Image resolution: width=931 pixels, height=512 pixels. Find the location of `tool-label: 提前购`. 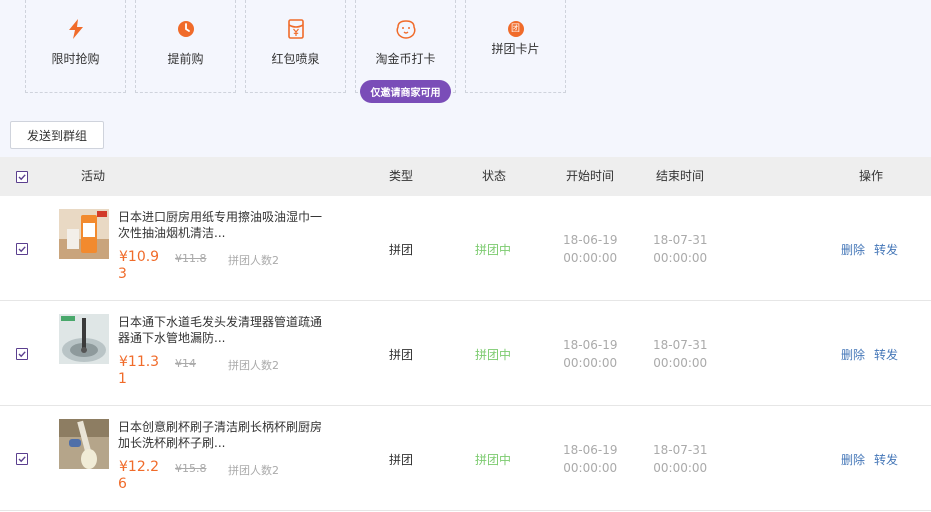

tool-label: 提前购 is located at coordinates (185, 59).